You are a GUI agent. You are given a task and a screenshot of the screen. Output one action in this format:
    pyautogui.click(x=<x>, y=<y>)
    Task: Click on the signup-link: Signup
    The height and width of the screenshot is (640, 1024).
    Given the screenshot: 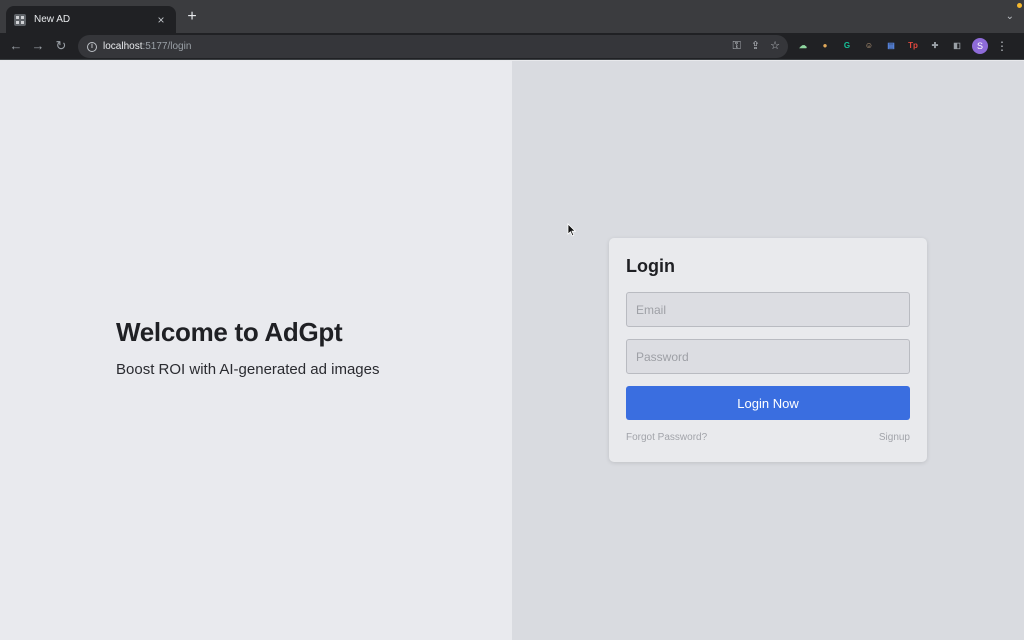 What is the action you would take?
    pyautogui.click(x=894, y=437)
    